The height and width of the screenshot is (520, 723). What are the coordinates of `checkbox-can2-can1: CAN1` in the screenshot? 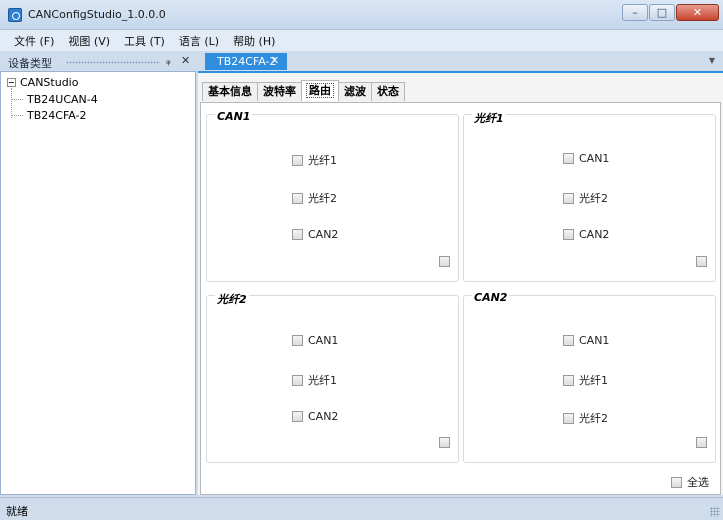 It's located at (586, 340).